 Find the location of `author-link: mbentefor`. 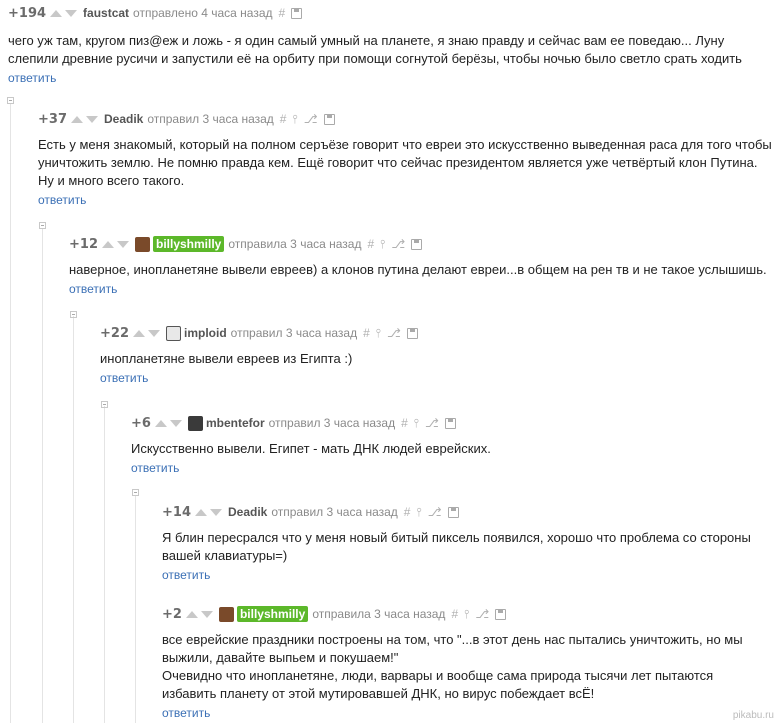

author-link: mbentefor is located at coordinates (235, 423).